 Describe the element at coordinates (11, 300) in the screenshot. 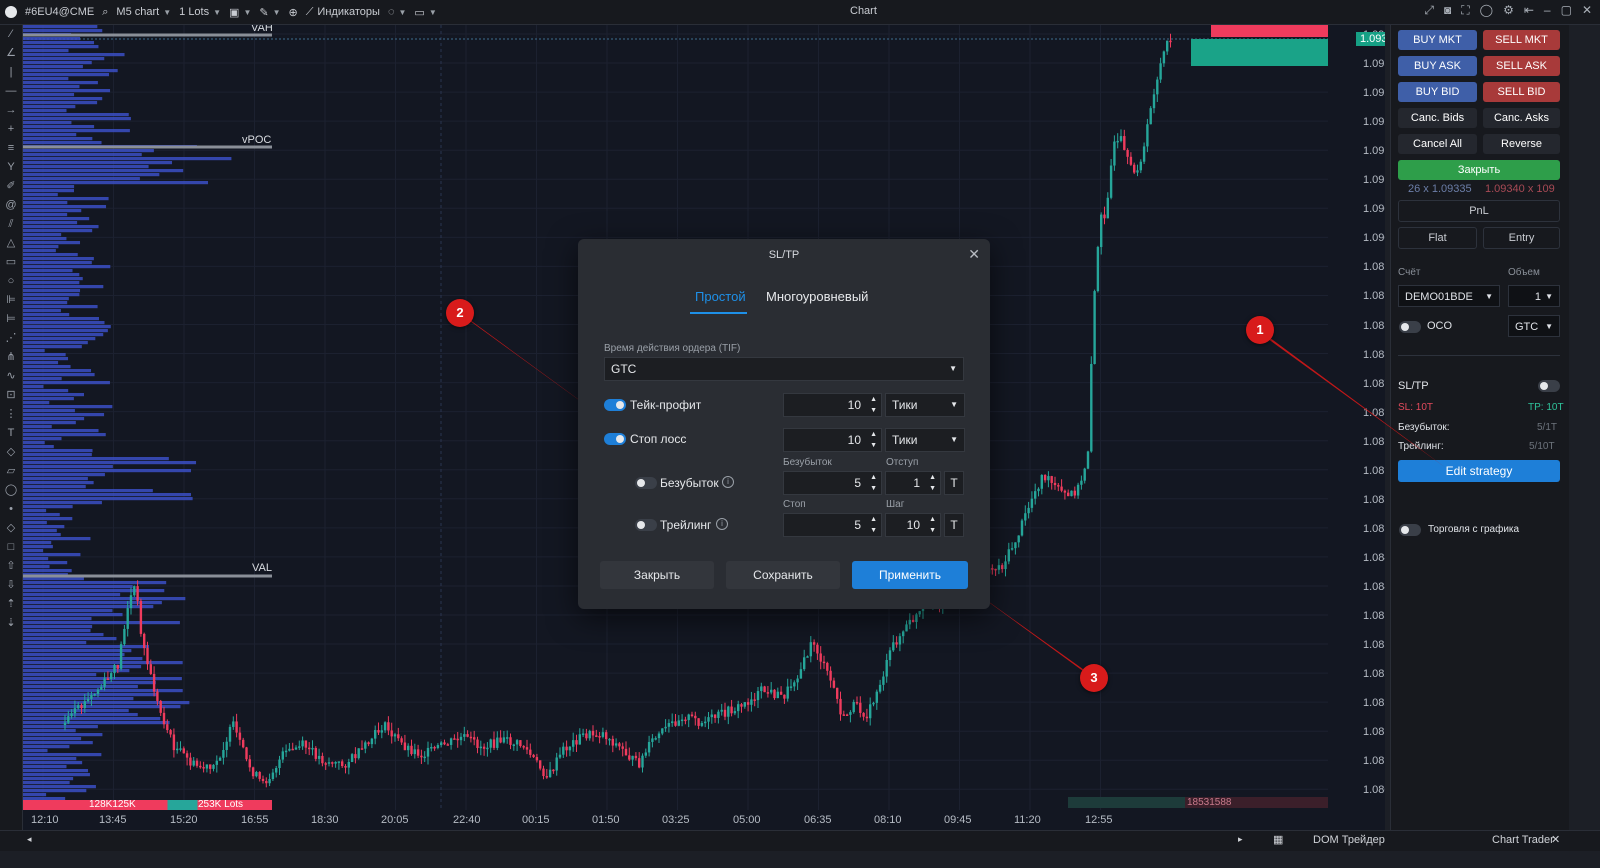

I see `fib-icon: ⊫` at that location.